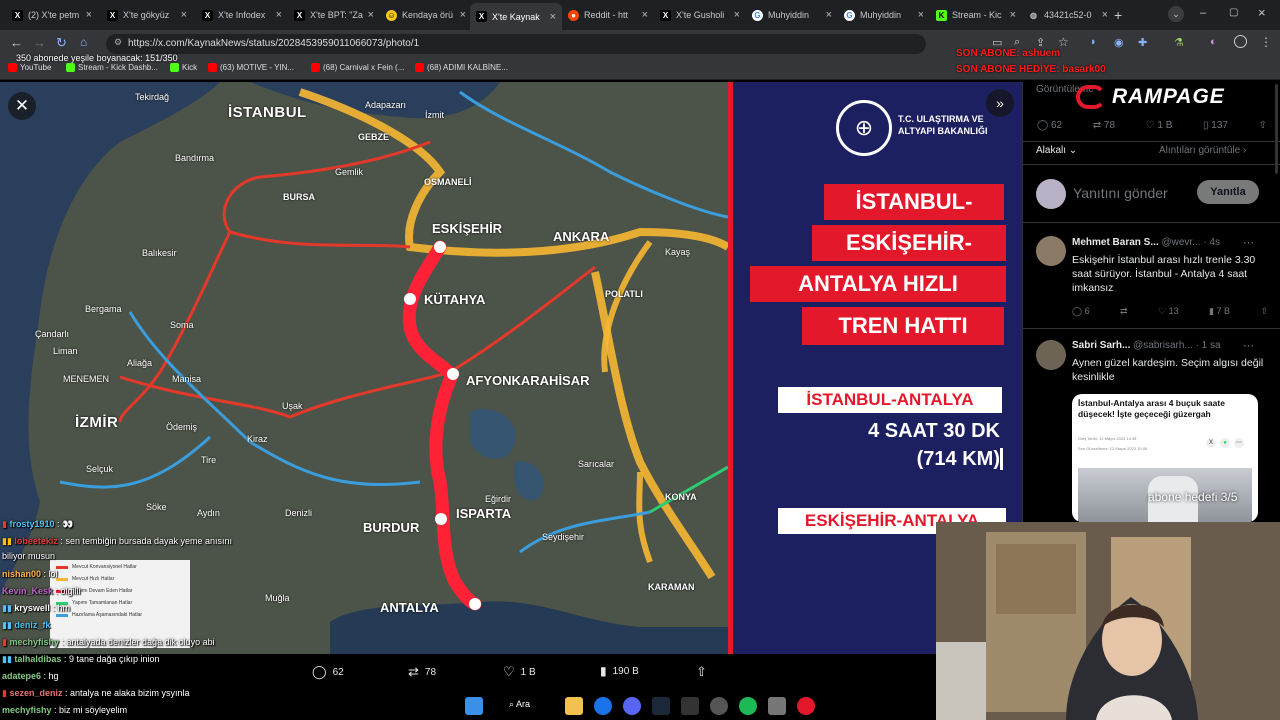 The width and height of the screenshot is (1280, 720). Describe the element at coordinates (83, 42) in the screenshot. I see `home-icon: ⌂` at that location.